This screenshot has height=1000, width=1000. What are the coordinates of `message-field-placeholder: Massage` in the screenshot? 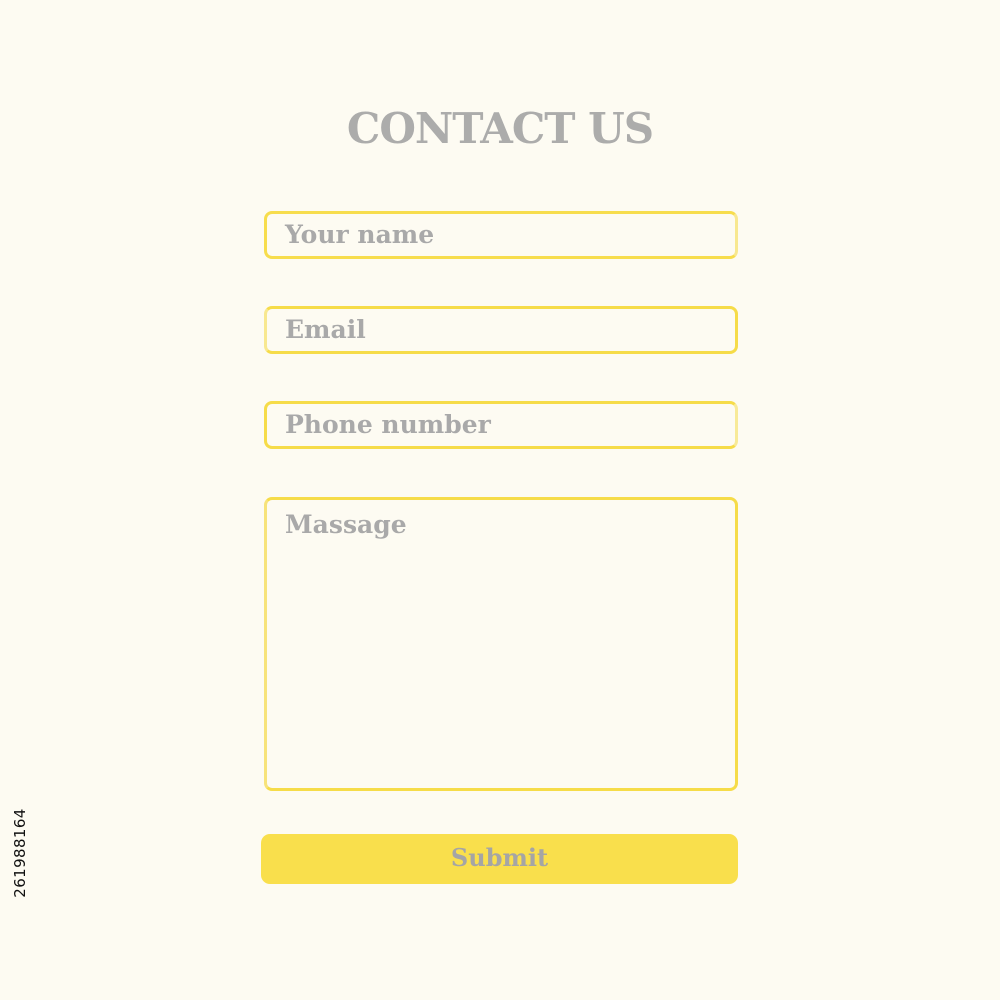 It's located at (346, 524).